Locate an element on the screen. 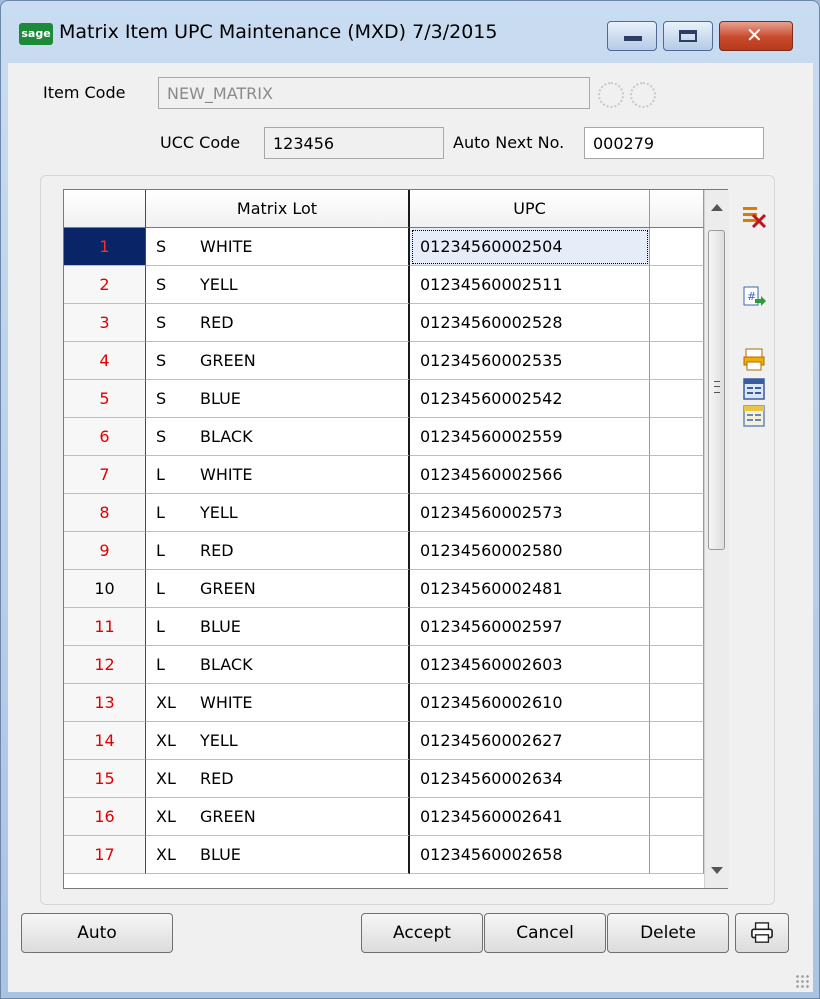 Image resolution: width=820 pixels, height=999 pixels. row-number: 14 is located at coordinates (105, 741).